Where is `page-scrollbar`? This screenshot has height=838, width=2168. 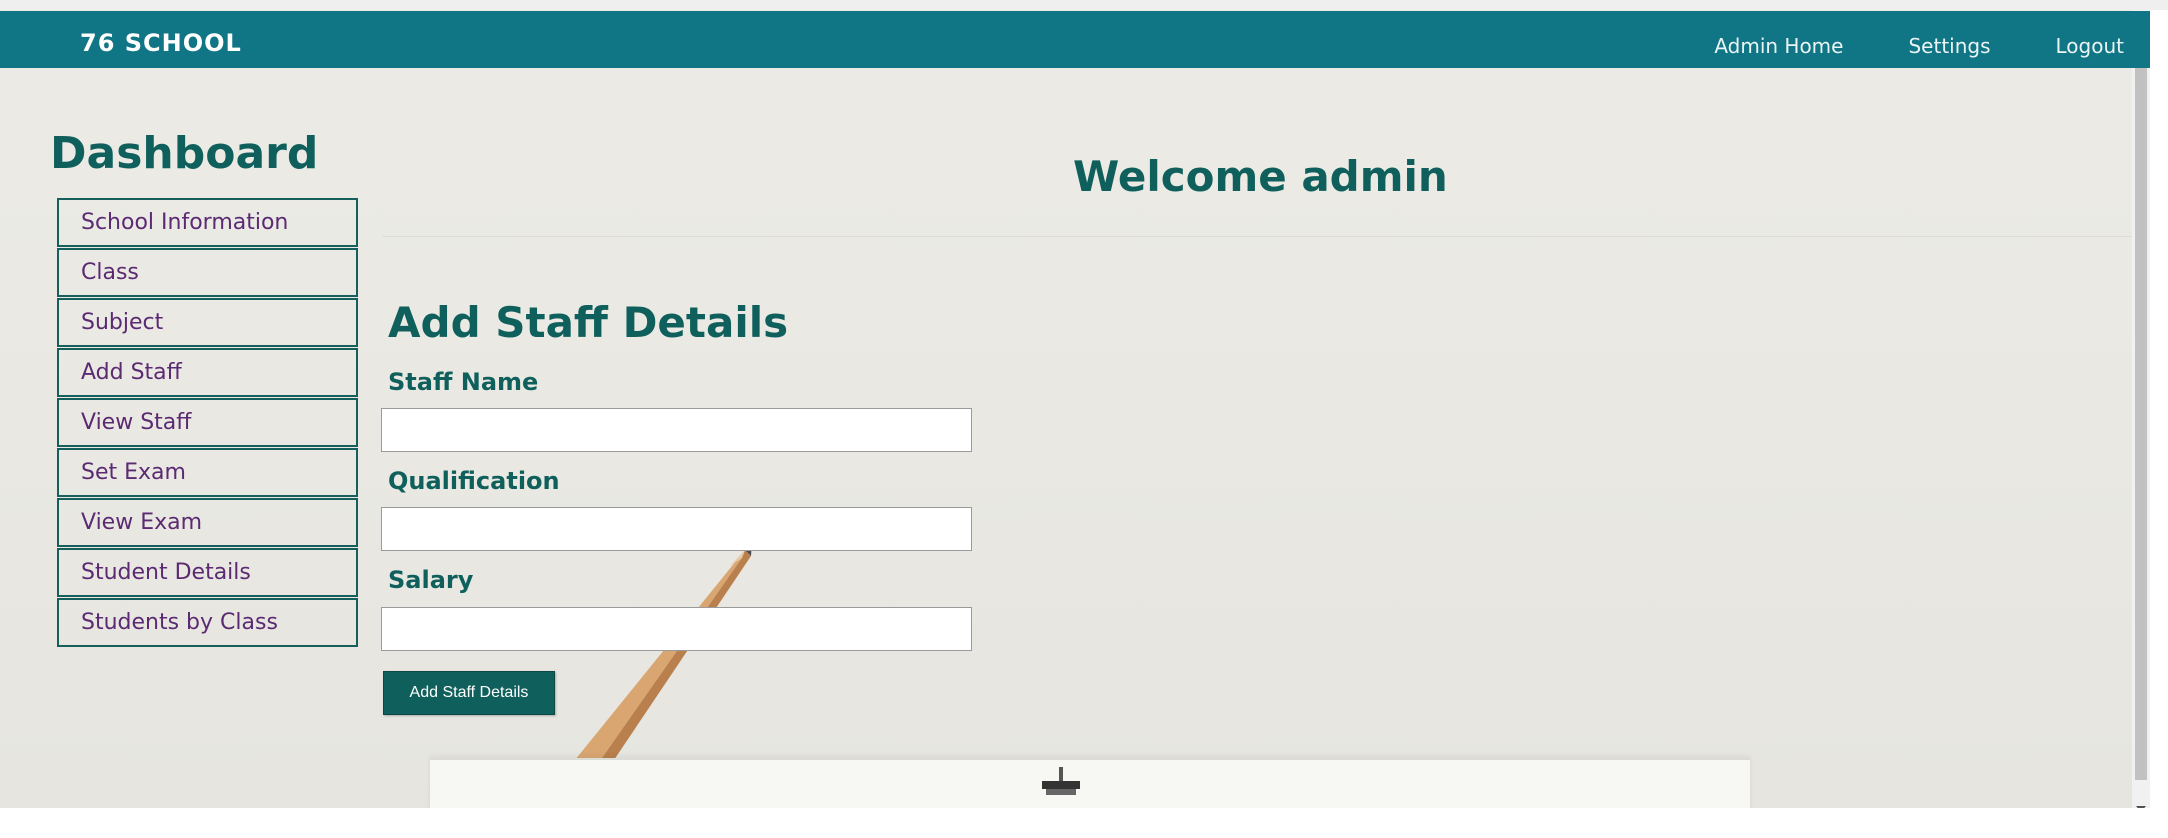 page-scrollbar is located at coordinates (2141, 409).